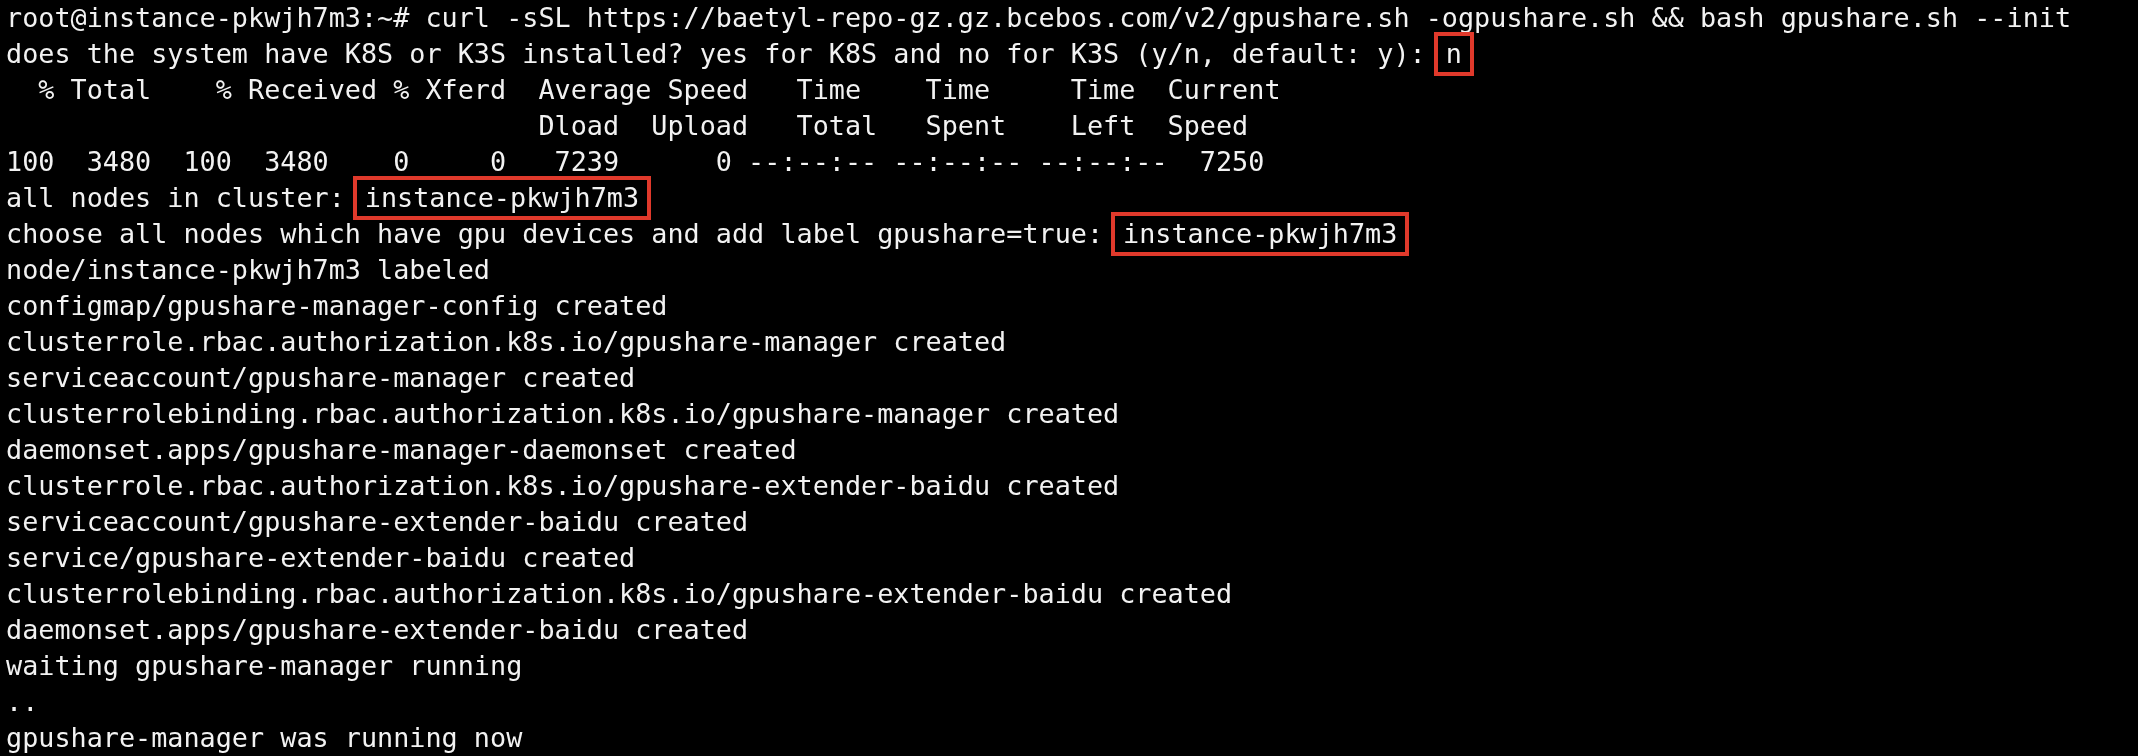  I want to click on terminal-line: serviceaccount/gpushare-manager created, so click(321, 377).